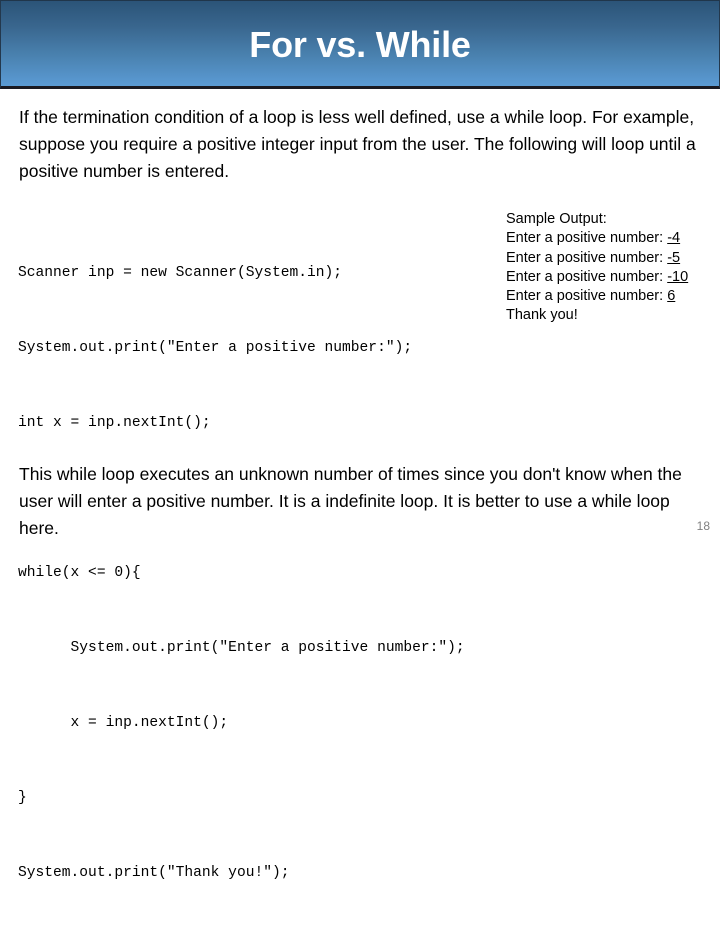  Describe the element at coordinates (180, 273) in the screenshot. I see `code-line: Scanner inp = new Scanner(System.in);` at that location.